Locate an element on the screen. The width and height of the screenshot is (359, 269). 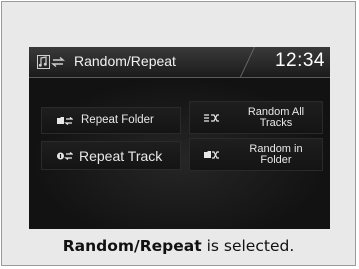
repeat-track-label: Repeat Track is located at coordinates (121, 156).